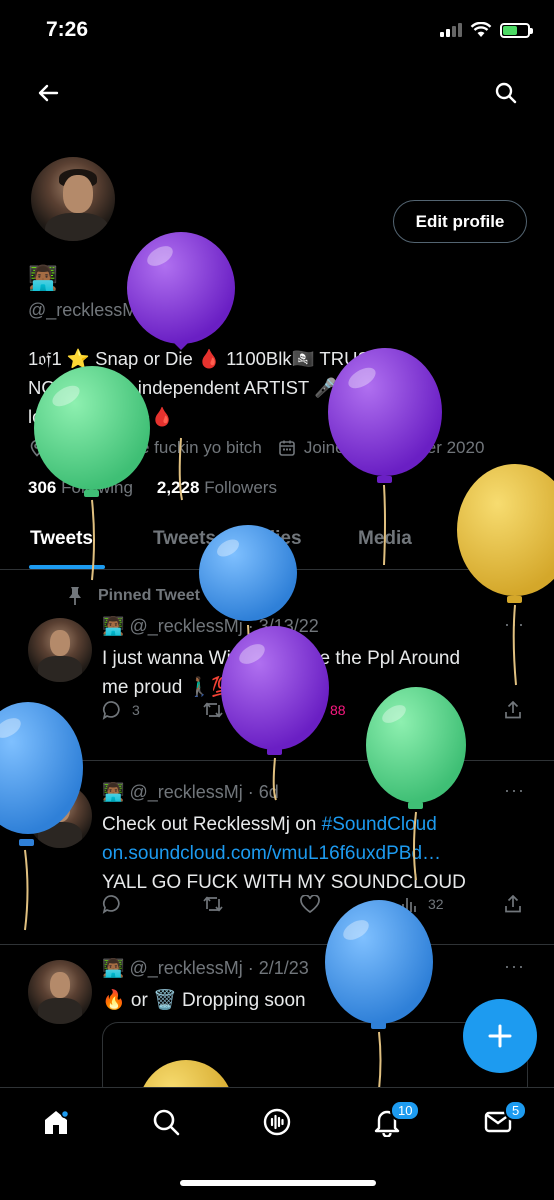  What do you see at coordinates (212, 824) in the screenshot?
I see `tweet-line-text: Check out RecklessMj on` at bounding box center [212, 824].